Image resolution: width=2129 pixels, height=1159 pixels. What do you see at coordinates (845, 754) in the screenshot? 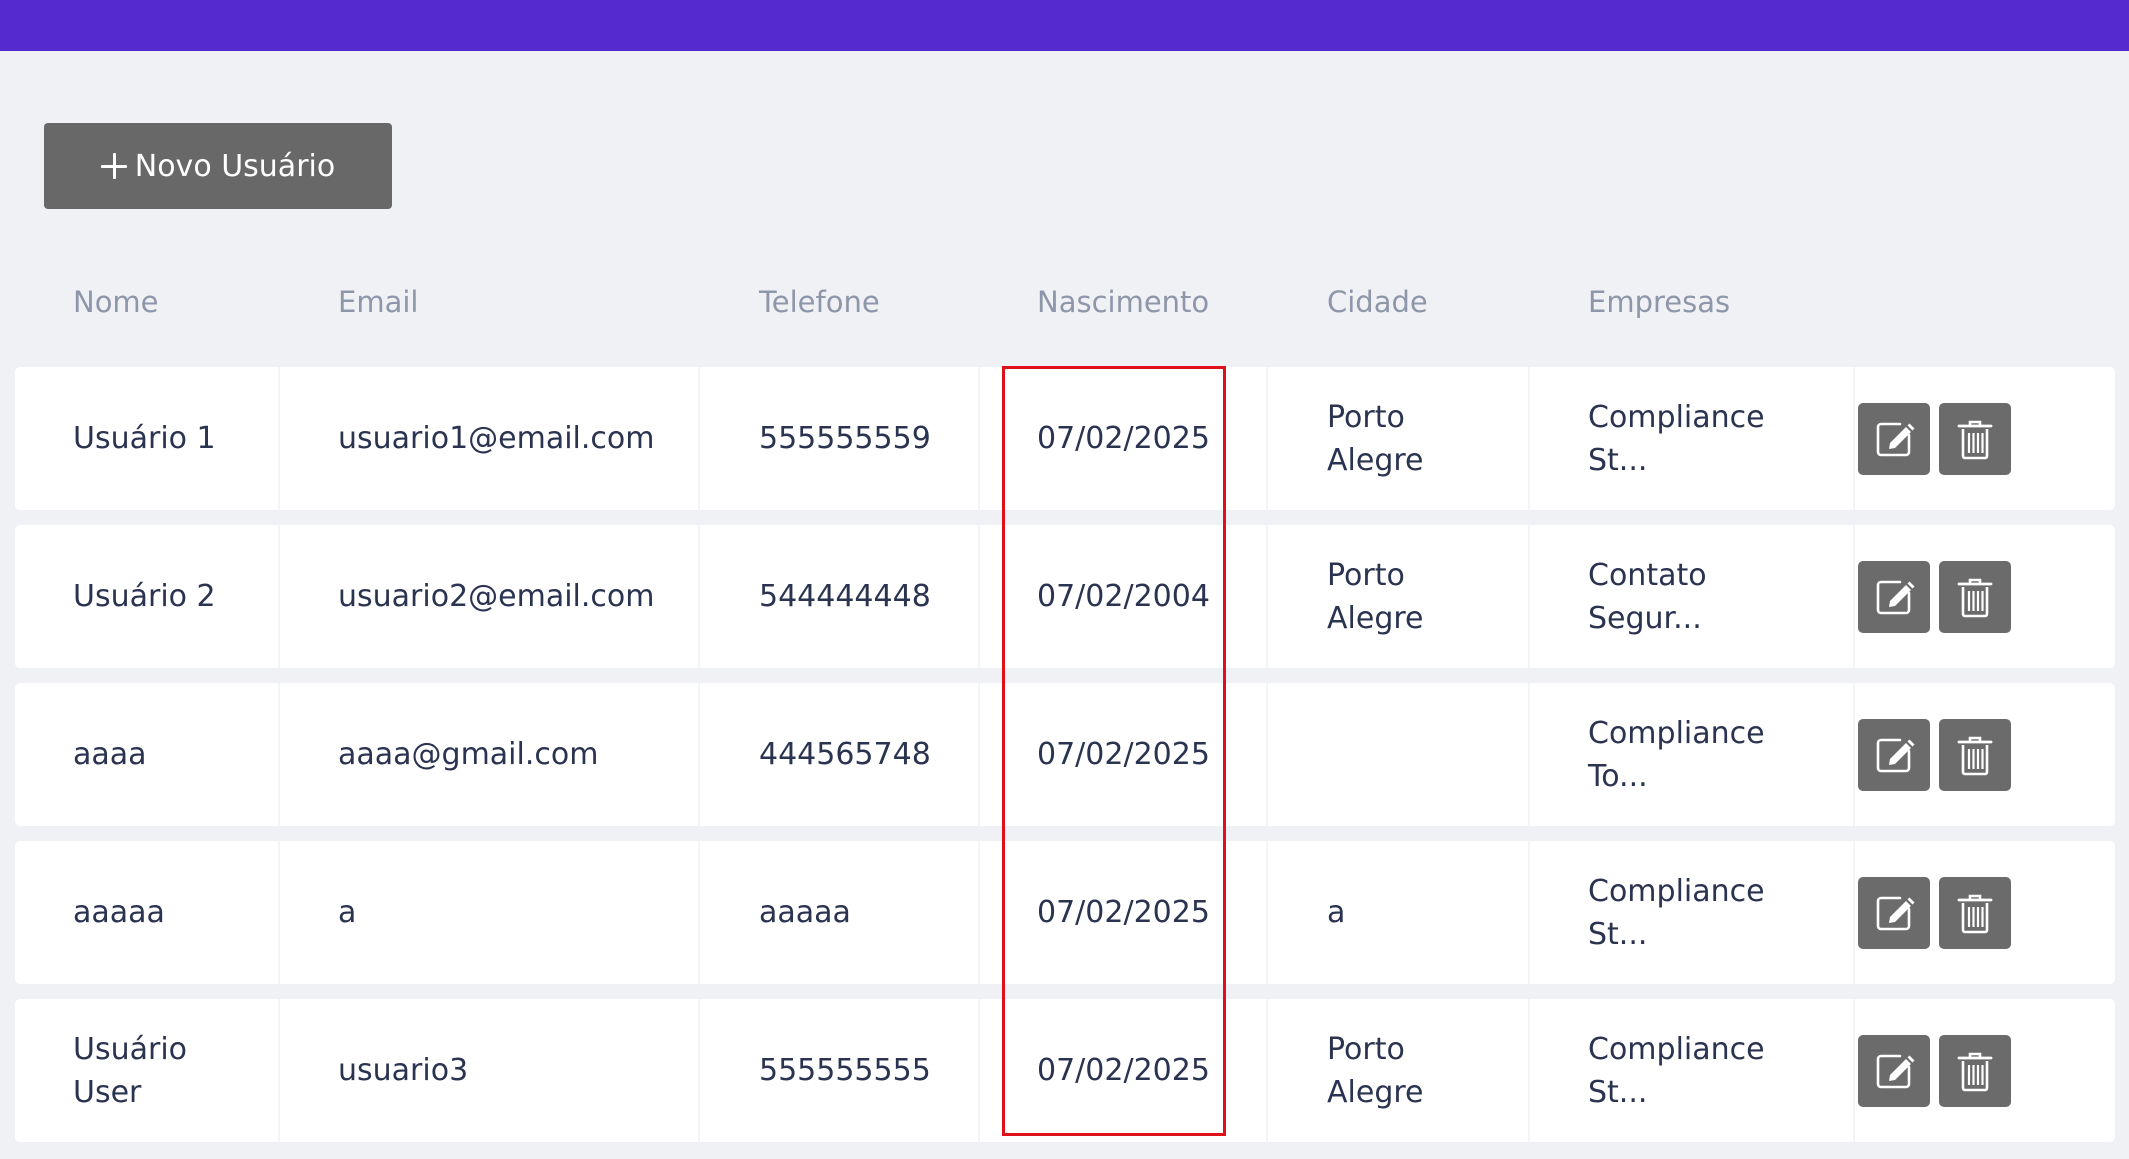
I see `cell-telefone: 444565748` at bounding box center [845, 754].